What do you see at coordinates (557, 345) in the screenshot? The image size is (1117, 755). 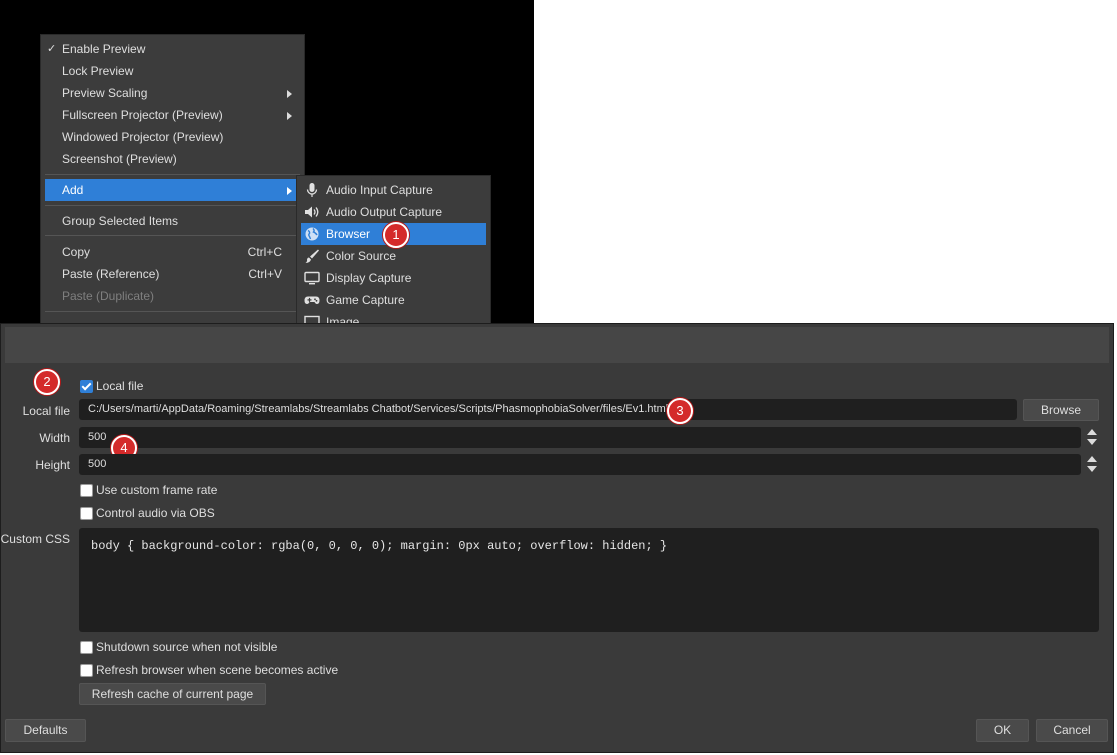 I see `dialog-title-bar` at bounding box center [557, 345].